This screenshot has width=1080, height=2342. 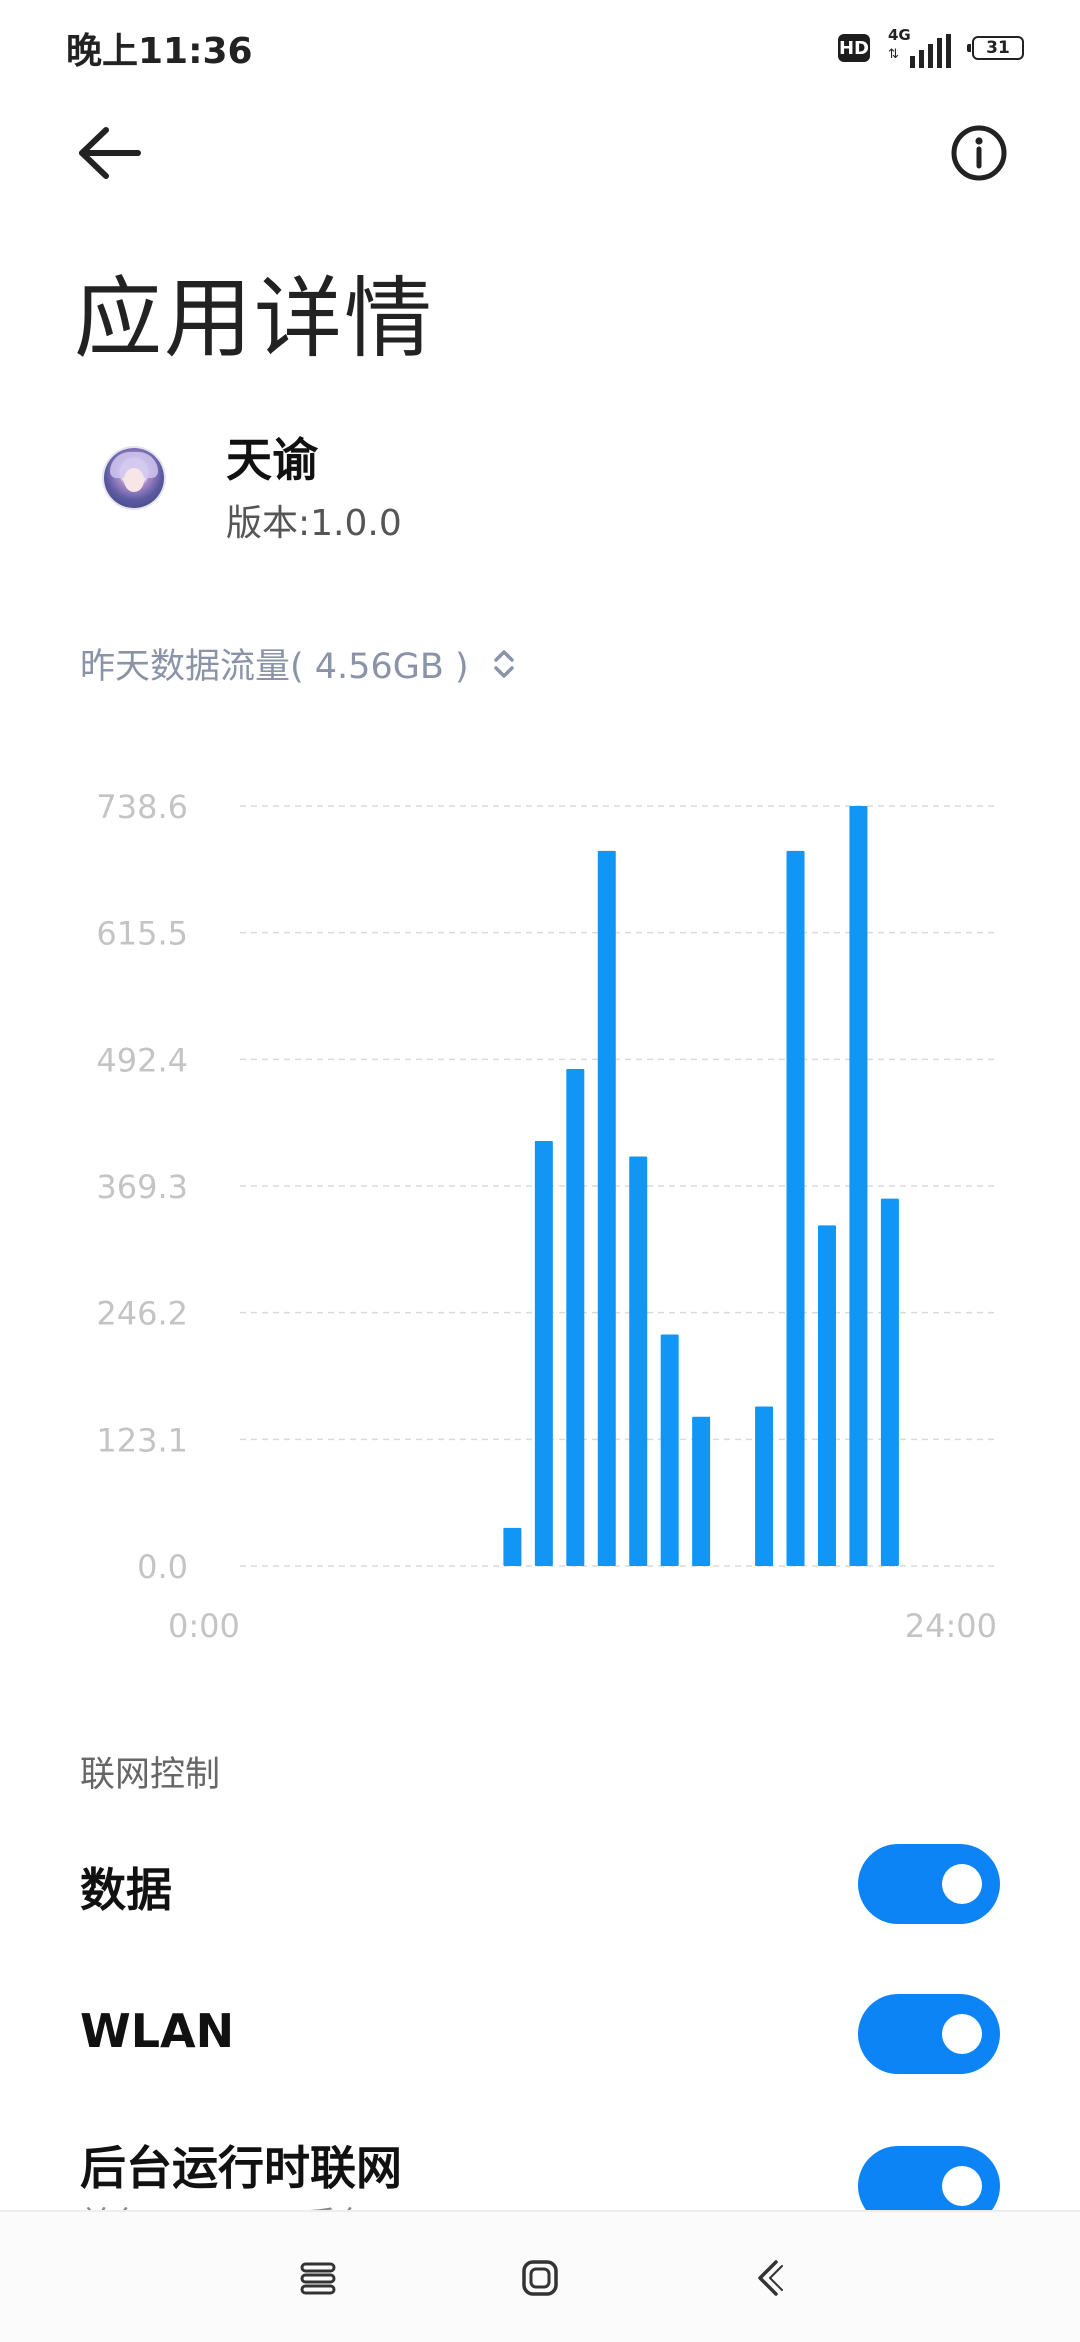 I want to click on x-start-label: 0:00, so click(x=204, y=1626).